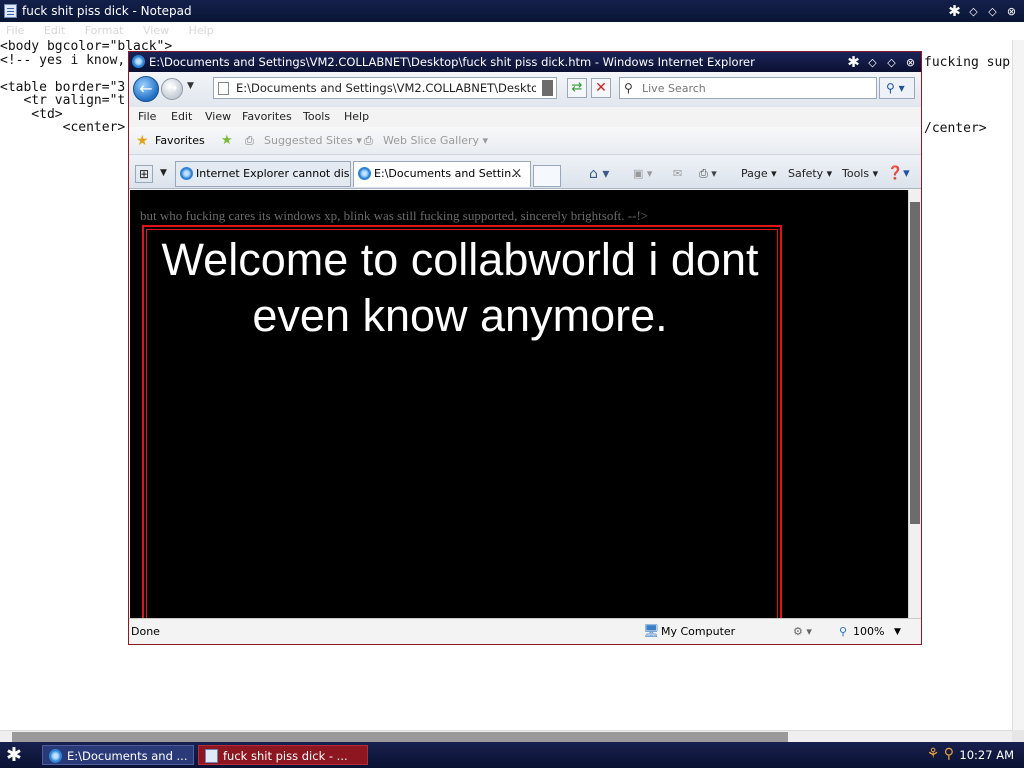 The width and height of the screenshot is (1024, 768). I want to click on menu-favorites: Favorites, so click(267, 117).